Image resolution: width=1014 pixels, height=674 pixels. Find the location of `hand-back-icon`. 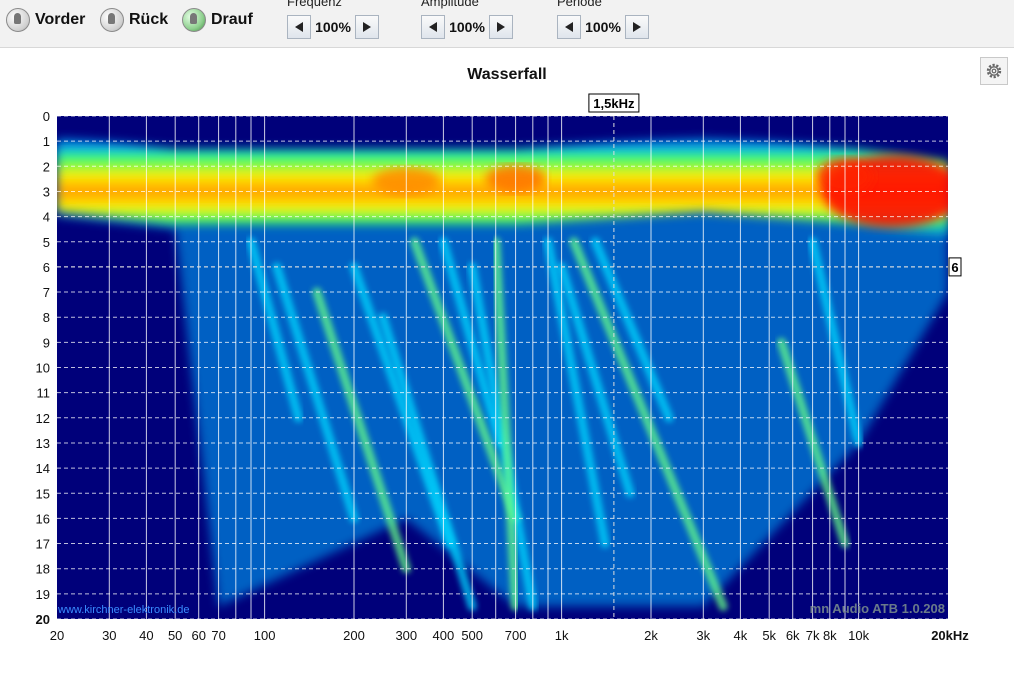

hand-back-icon is located at coordinates (112, 20).